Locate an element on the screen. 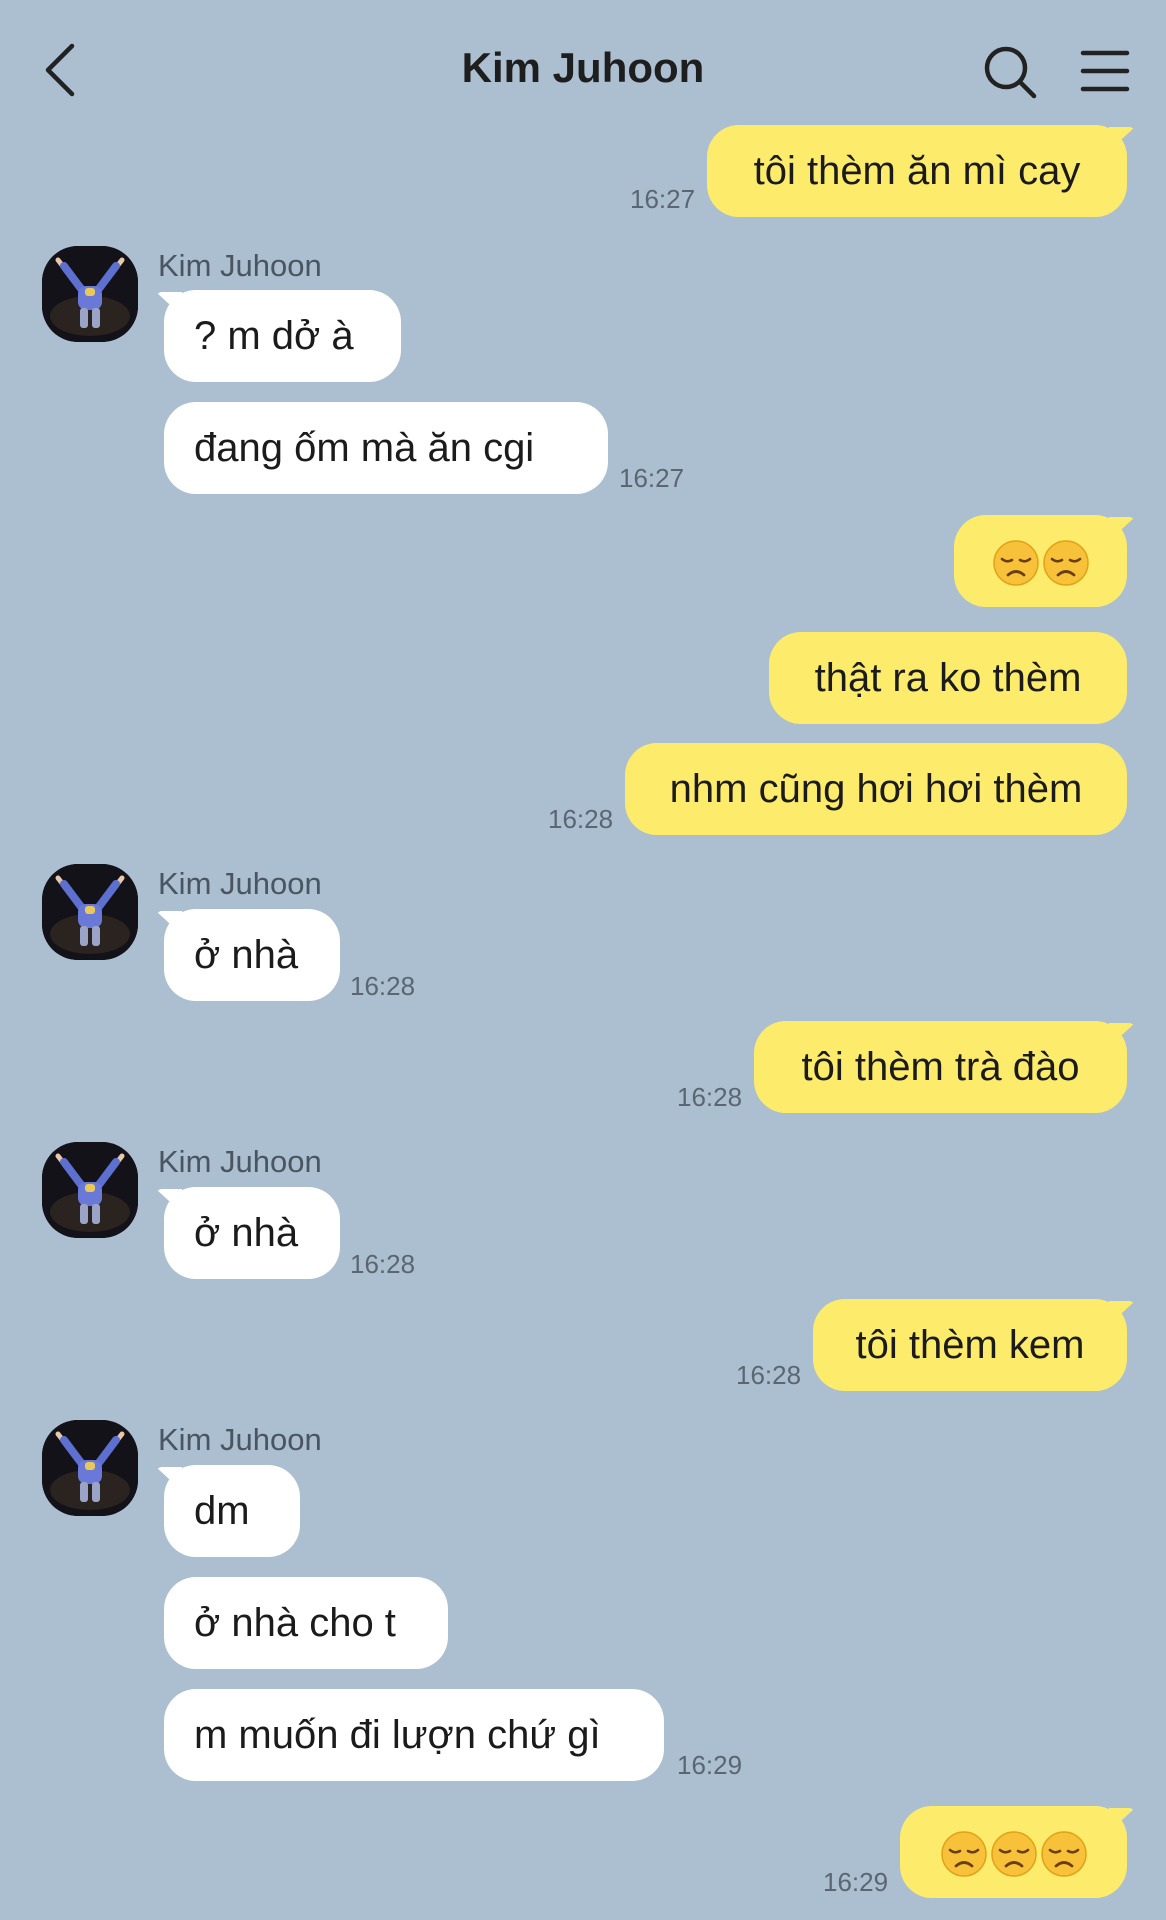 The height and width of the screenshot is (1920, 1166). incoming-message: dm is located at coordinates (228, 1511).